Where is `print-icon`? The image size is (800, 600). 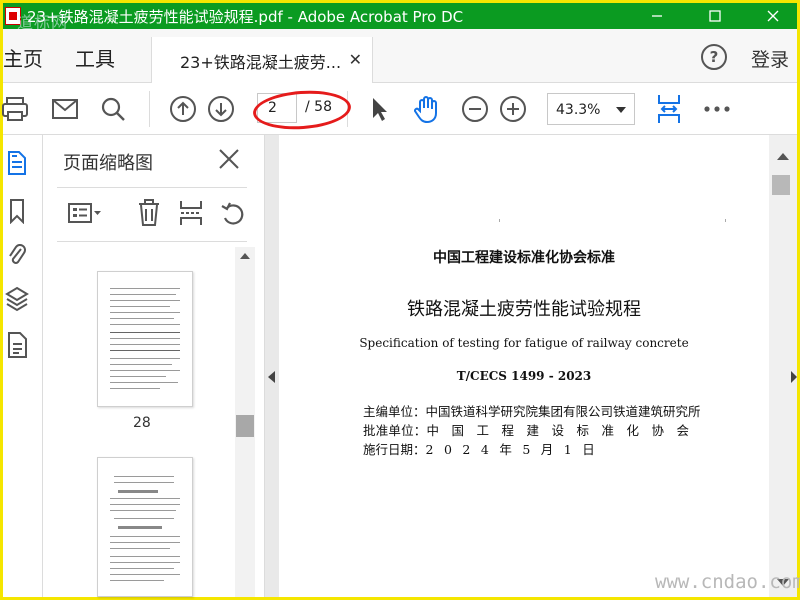
print-icon is located at coordinates (15, 109).